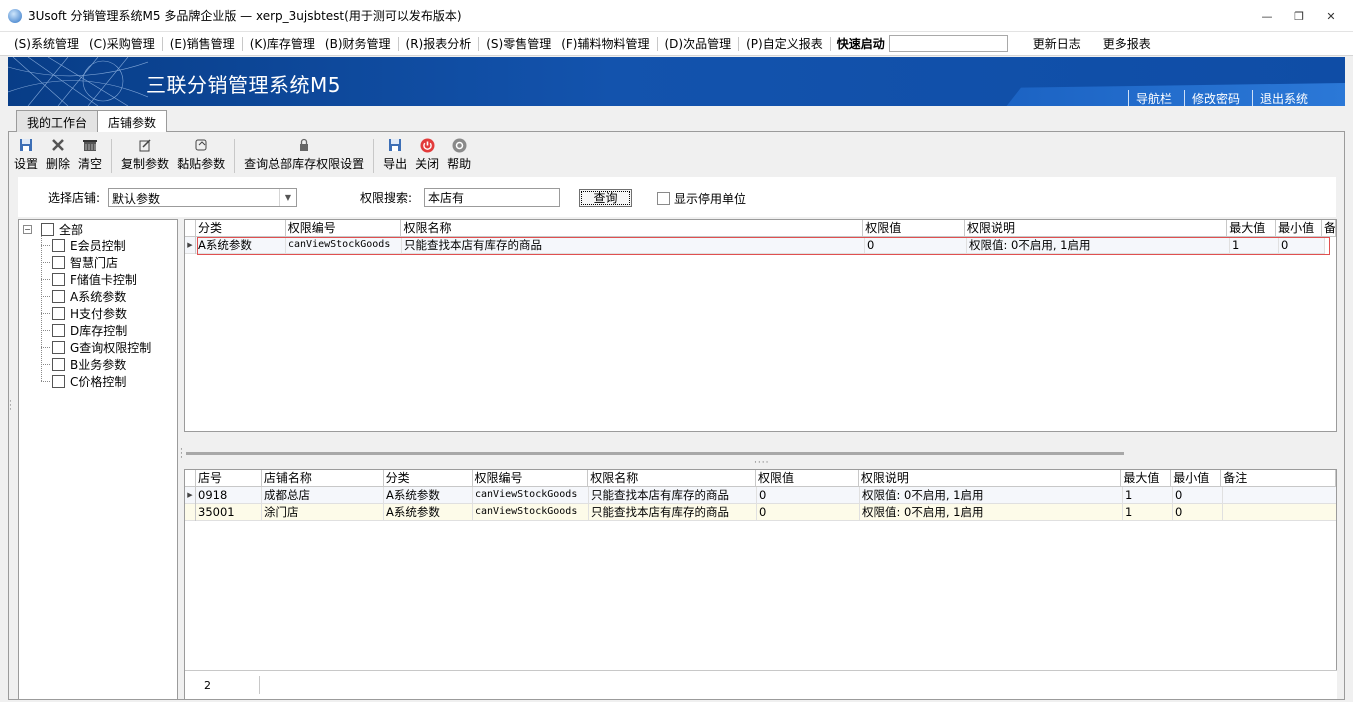 The image size is (1353, 702). Describe the element at coordinates (181, 454) in the screenshot. I see `splitter-handle: · · ·` at that location.